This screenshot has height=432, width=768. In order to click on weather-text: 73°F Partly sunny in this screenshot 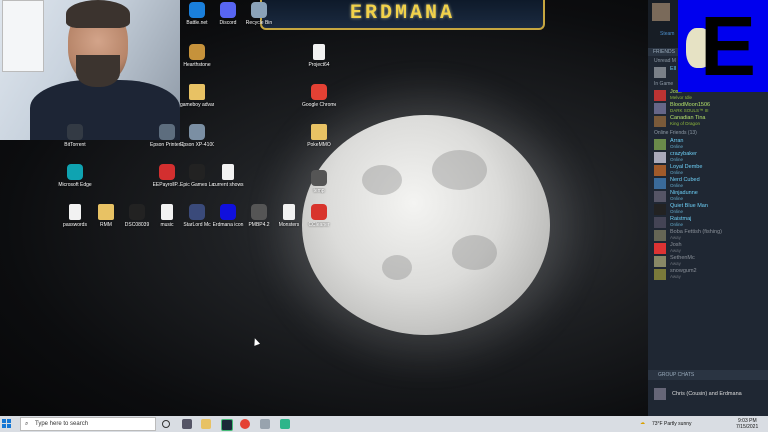, I will do `click(672, 424)`.